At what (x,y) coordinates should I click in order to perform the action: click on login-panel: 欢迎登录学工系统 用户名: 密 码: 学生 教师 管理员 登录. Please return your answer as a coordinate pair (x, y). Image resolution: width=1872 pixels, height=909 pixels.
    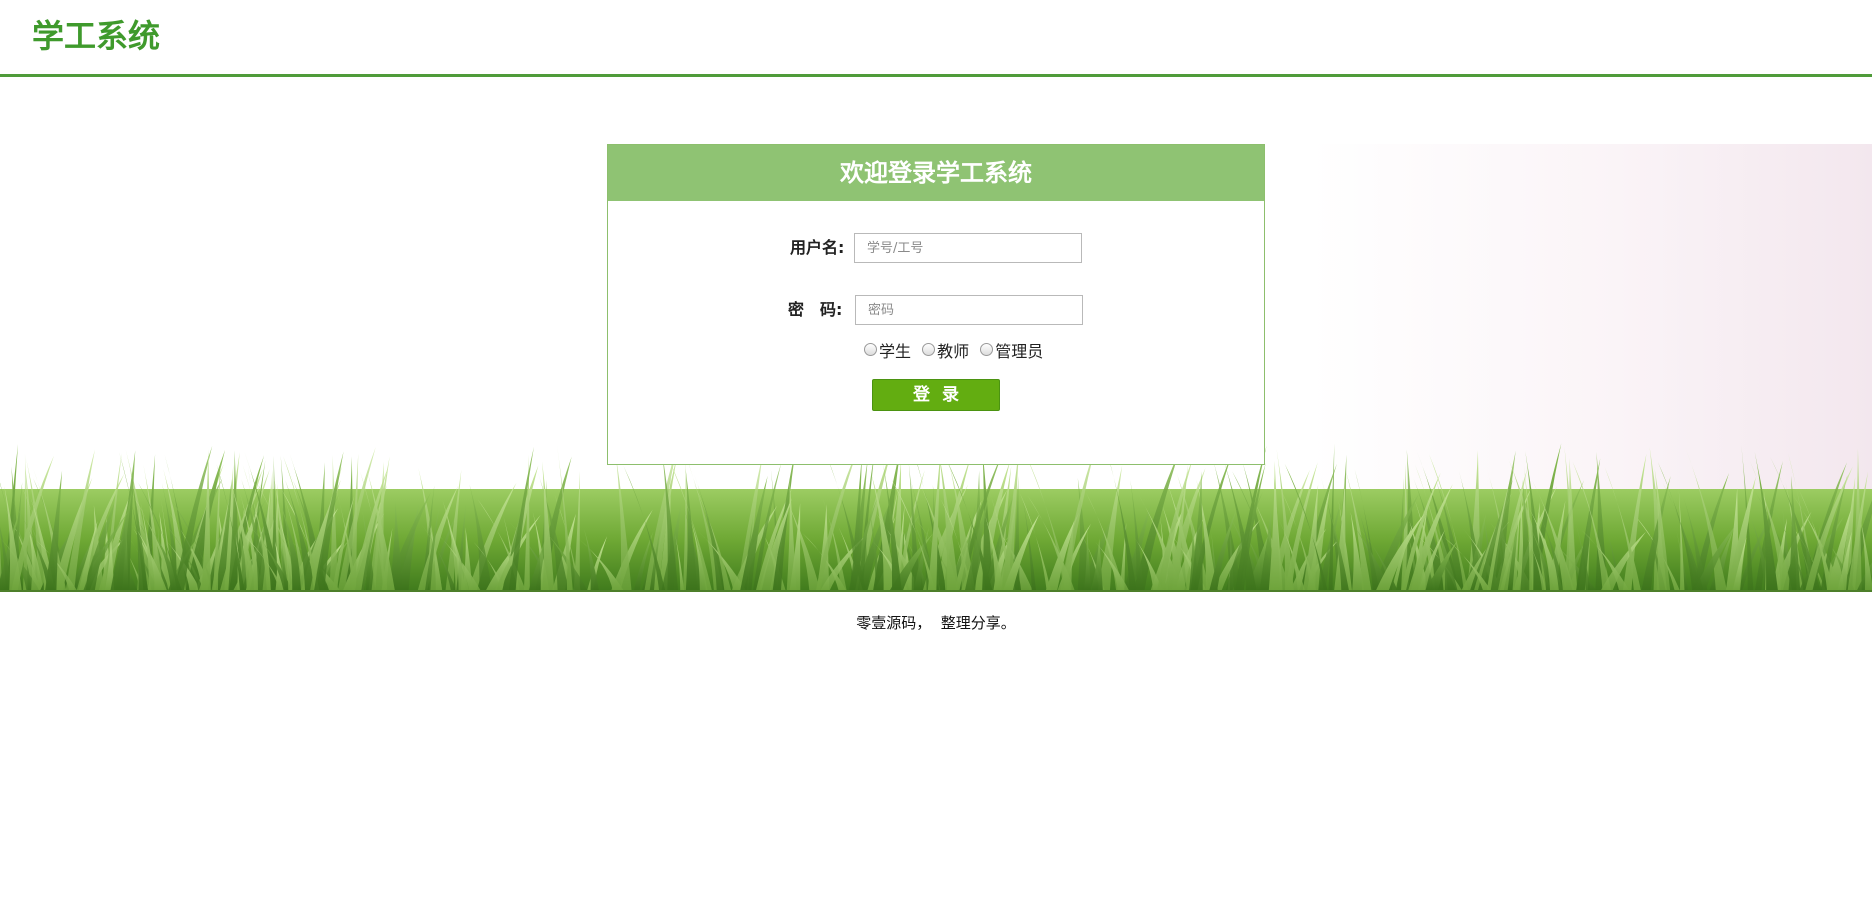
    Looking at the image, I should click on (936, 304).